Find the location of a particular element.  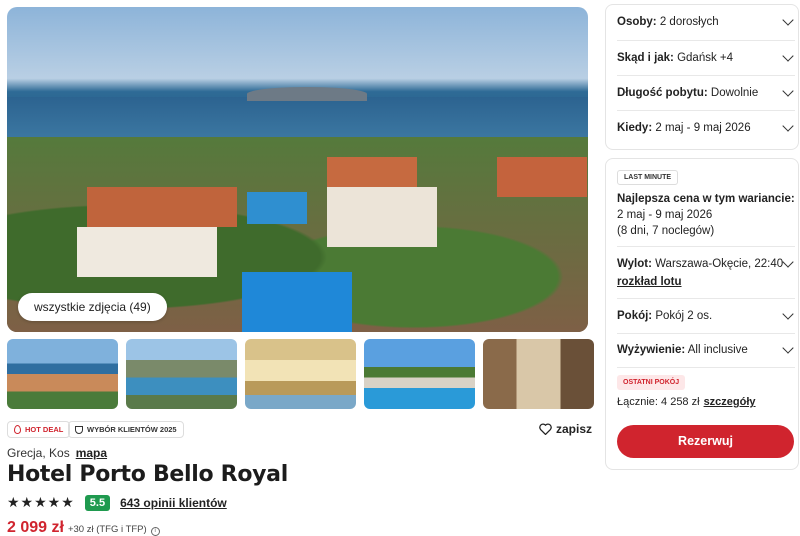

filter-persons: Osoby: 2 dorosłych is located at coordinates (706, 22).